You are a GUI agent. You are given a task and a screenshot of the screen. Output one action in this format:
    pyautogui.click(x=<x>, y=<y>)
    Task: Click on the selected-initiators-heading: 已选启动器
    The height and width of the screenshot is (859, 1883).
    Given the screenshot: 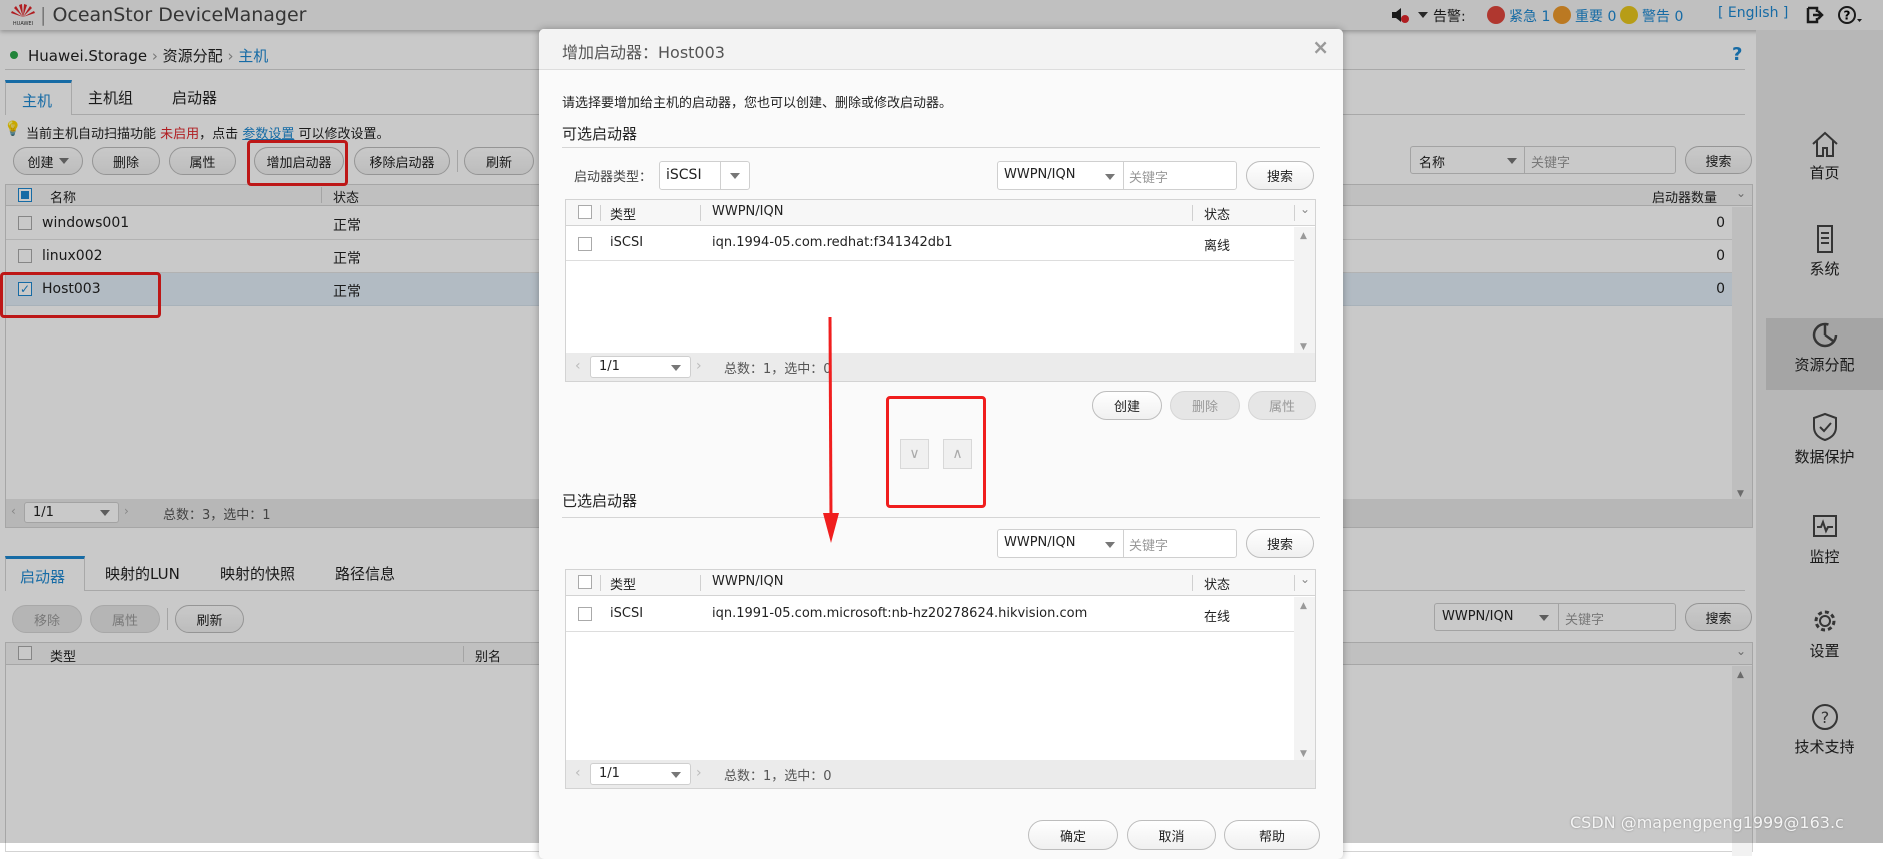 What is the action you would take?
    pyautogui.click(x=600, y=501)
    